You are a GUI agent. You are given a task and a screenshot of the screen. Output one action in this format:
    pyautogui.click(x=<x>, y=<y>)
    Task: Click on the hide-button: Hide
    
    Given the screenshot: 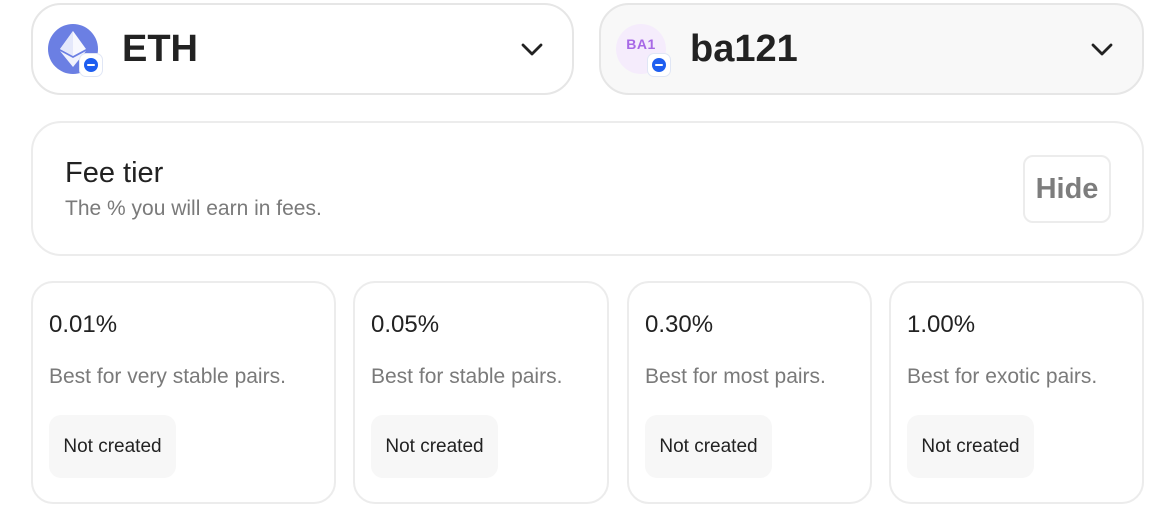 What is the action you would take?
    pyautogui.click(x=1067, y=189)
    